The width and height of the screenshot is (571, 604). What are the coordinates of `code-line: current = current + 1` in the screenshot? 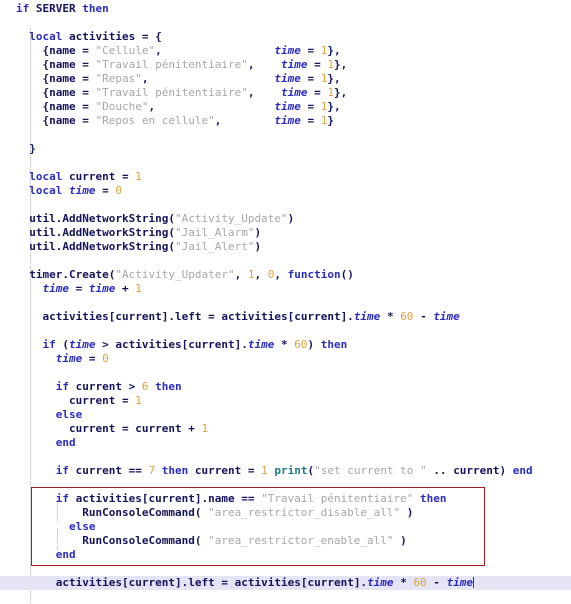 It's located at (285, 429).